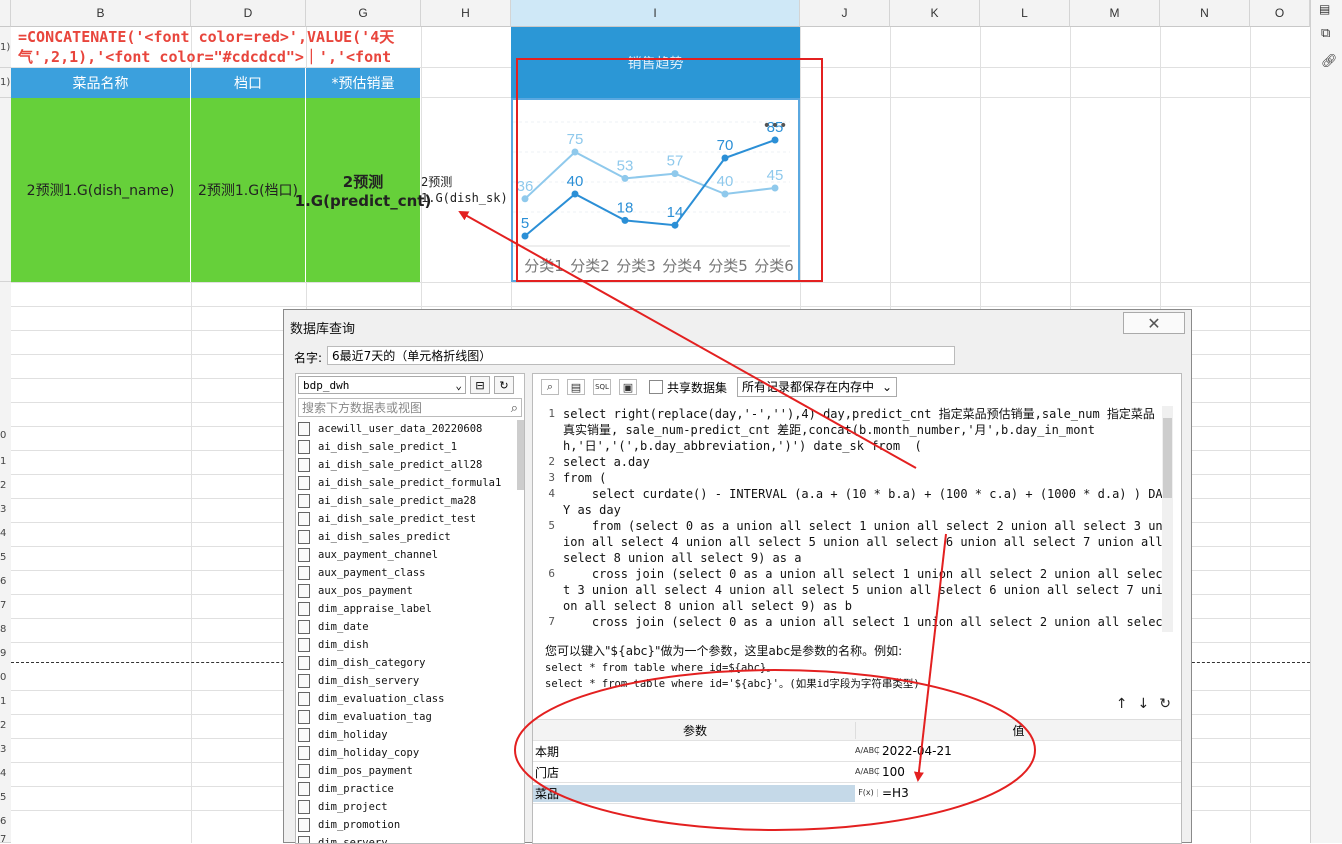 Image resolution: width=1342 pixels, height=844 pixels. Describe the element at coordinates (863, 462) in the screenshot. I see `code-text: select a.day` at that location.